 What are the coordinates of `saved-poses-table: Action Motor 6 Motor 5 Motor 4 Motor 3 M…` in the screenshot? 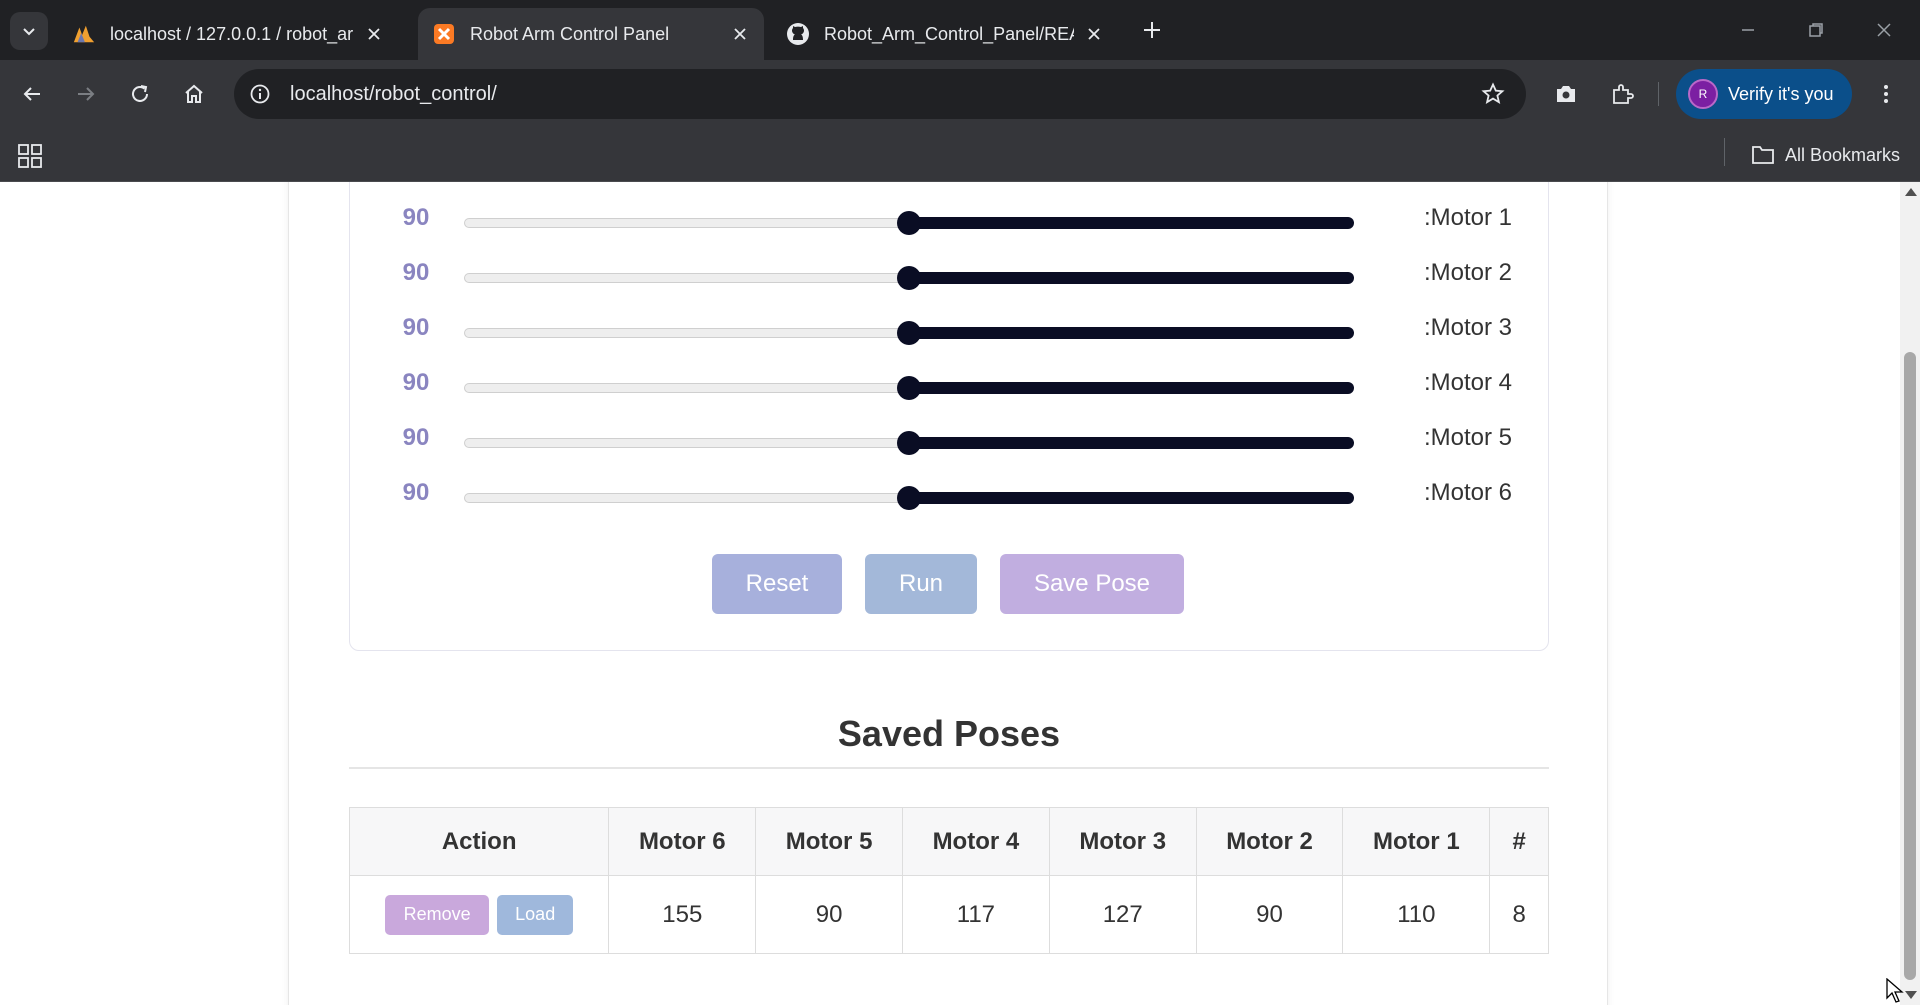 It's located at (948, 880).